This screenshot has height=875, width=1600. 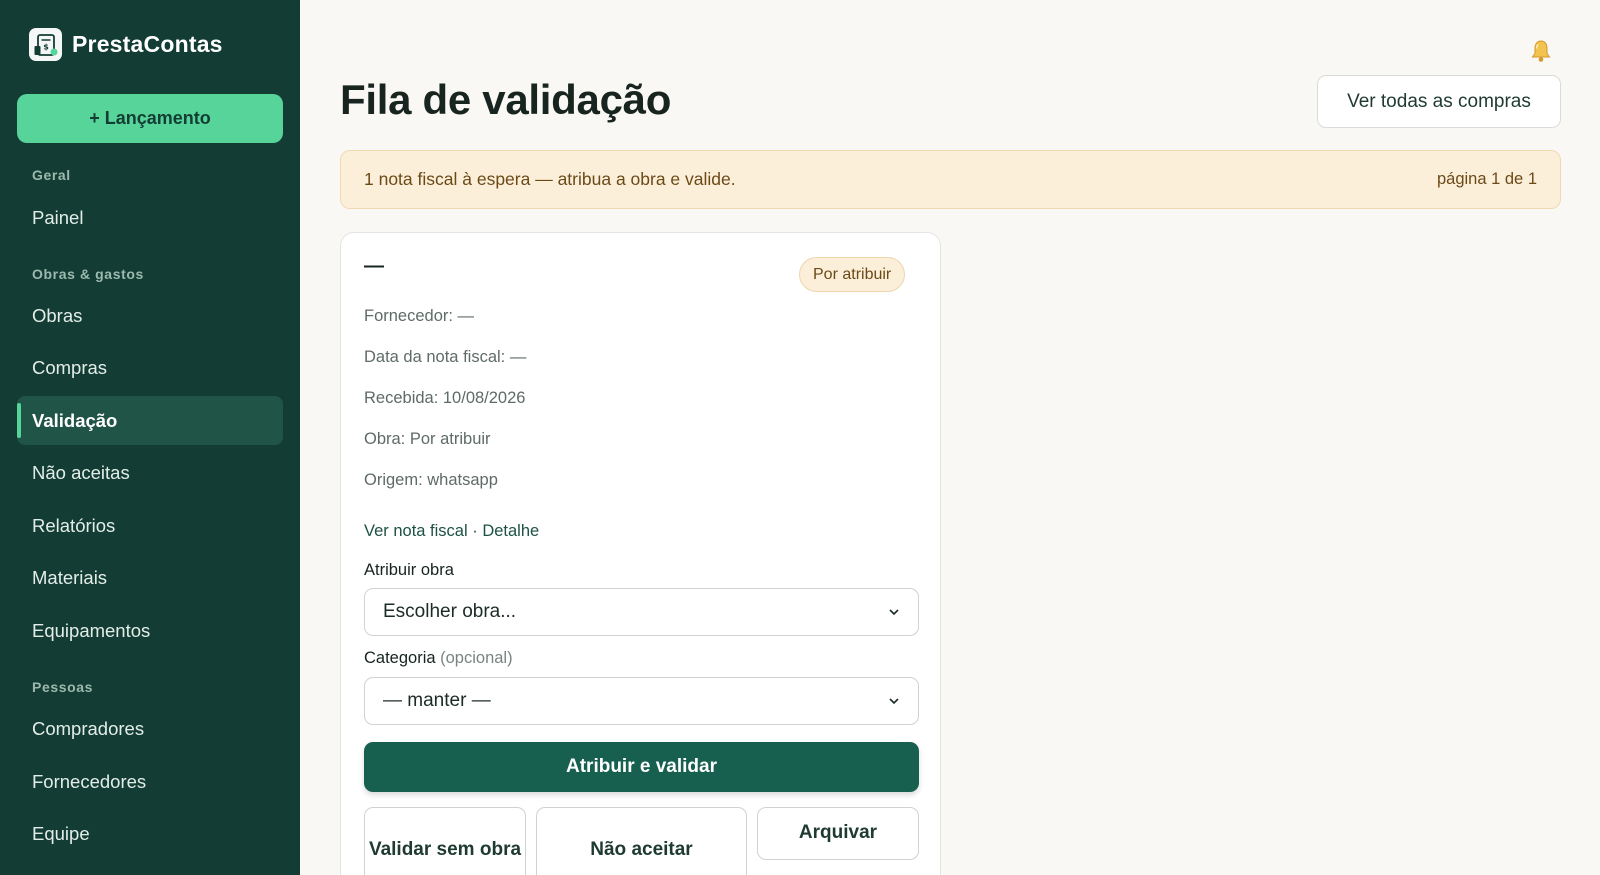 I want to click on section-label-pessoas: Pessoas, so click(x=63, y=687).